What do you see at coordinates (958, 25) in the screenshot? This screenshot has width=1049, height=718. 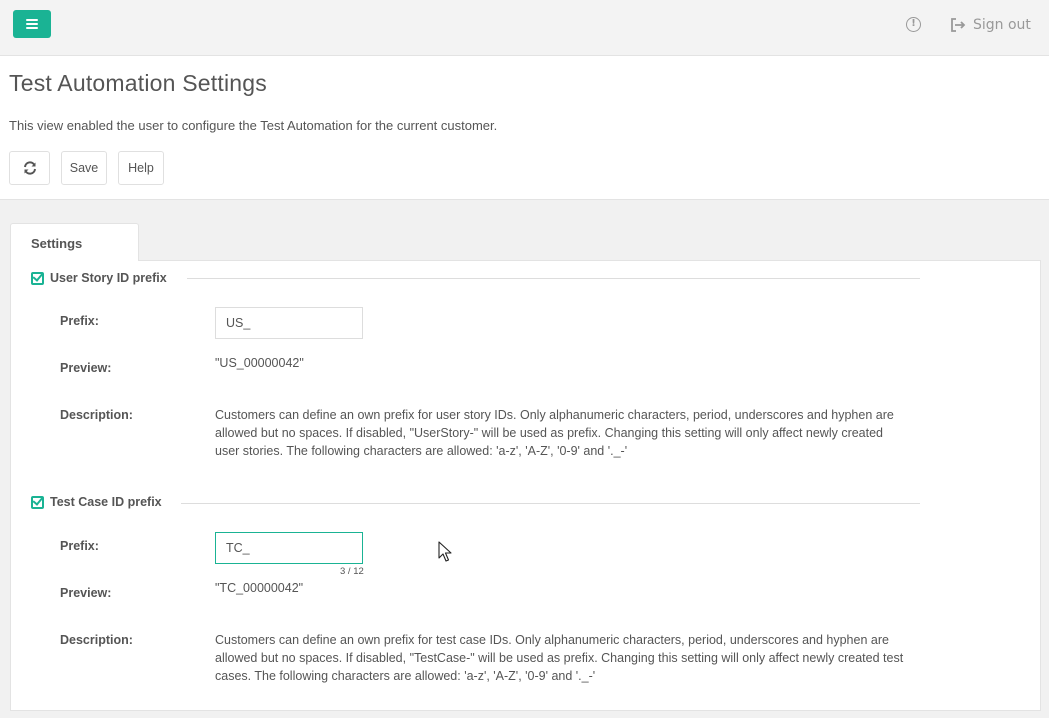 I see `sign-out-icon` at bounding box center [958, 25].